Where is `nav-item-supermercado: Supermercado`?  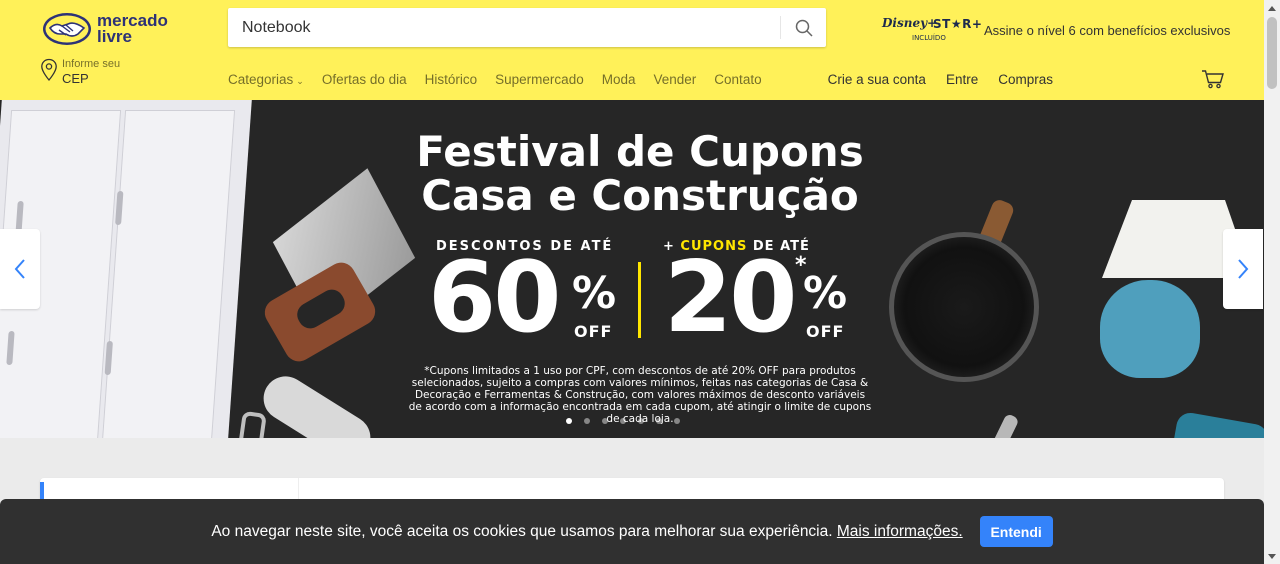 nav-item-supermercado: Supermercado is located at coordinates (539, 79).